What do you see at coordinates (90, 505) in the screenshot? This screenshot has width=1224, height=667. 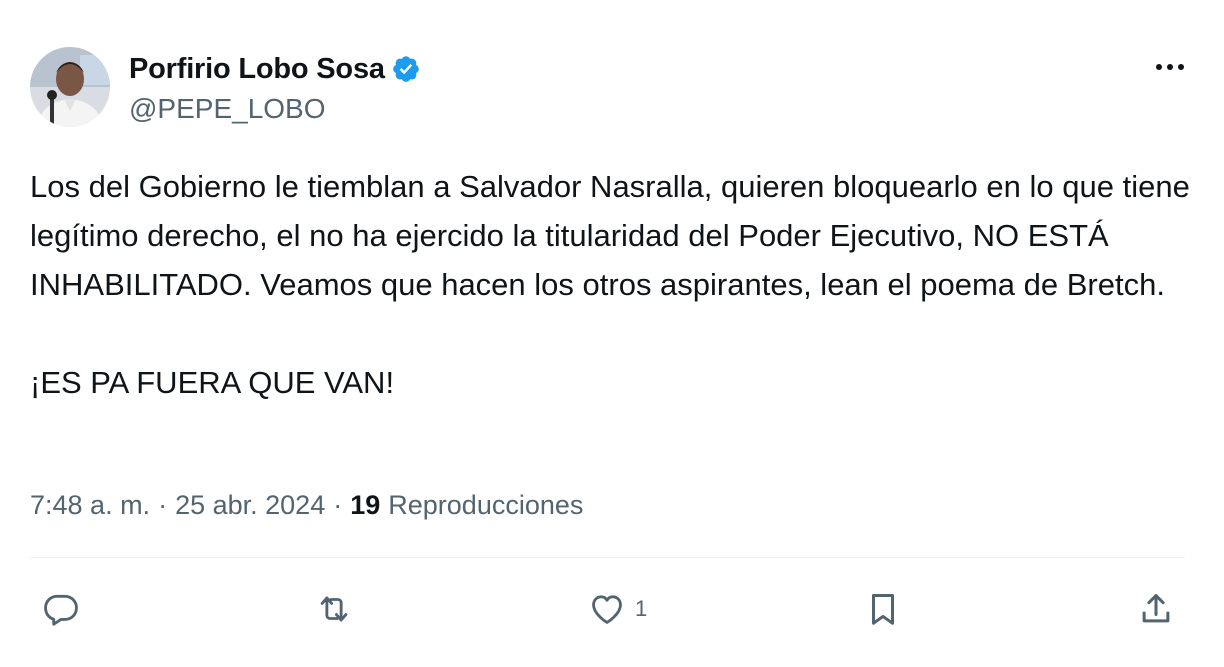 I see `tweet-time: 7:48 a. m.` at bounding box center [90, 505].